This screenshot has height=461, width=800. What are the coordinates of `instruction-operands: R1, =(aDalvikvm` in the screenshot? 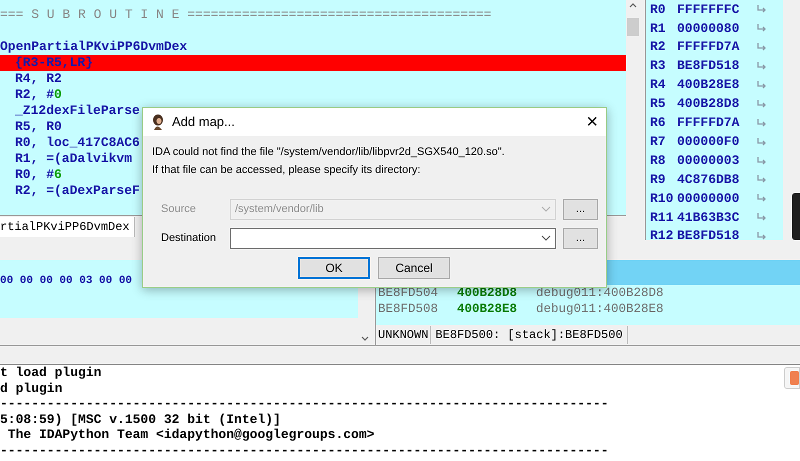 It's located at (73, 159).